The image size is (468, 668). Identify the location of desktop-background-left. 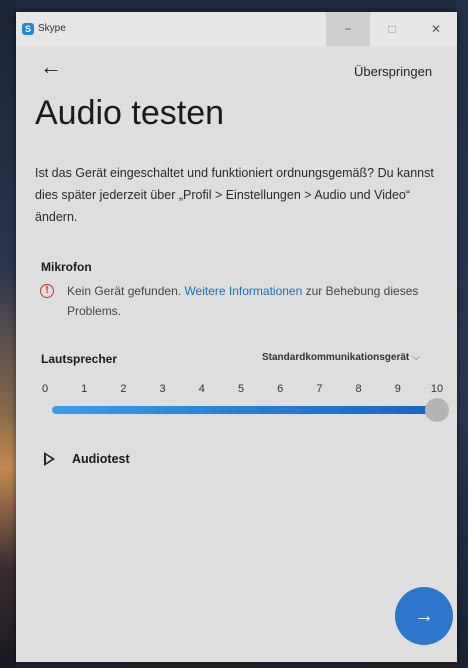
(8, 334).